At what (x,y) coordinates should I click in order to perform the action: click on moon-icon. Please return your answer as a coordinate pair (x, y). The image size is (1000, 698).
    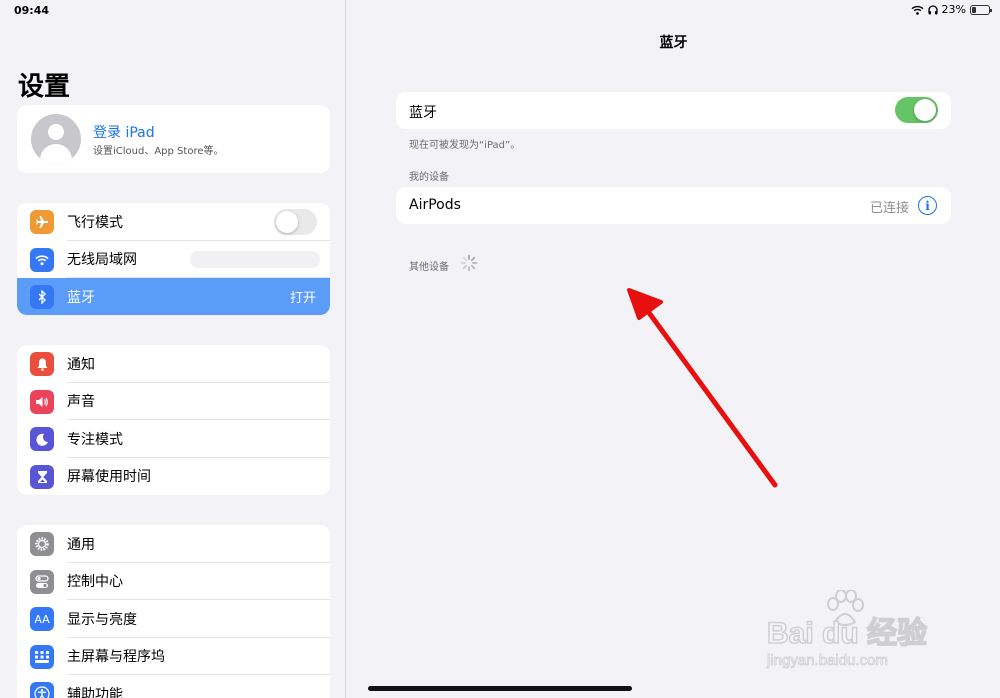
    Looking at the image, I should click on (42, 439).